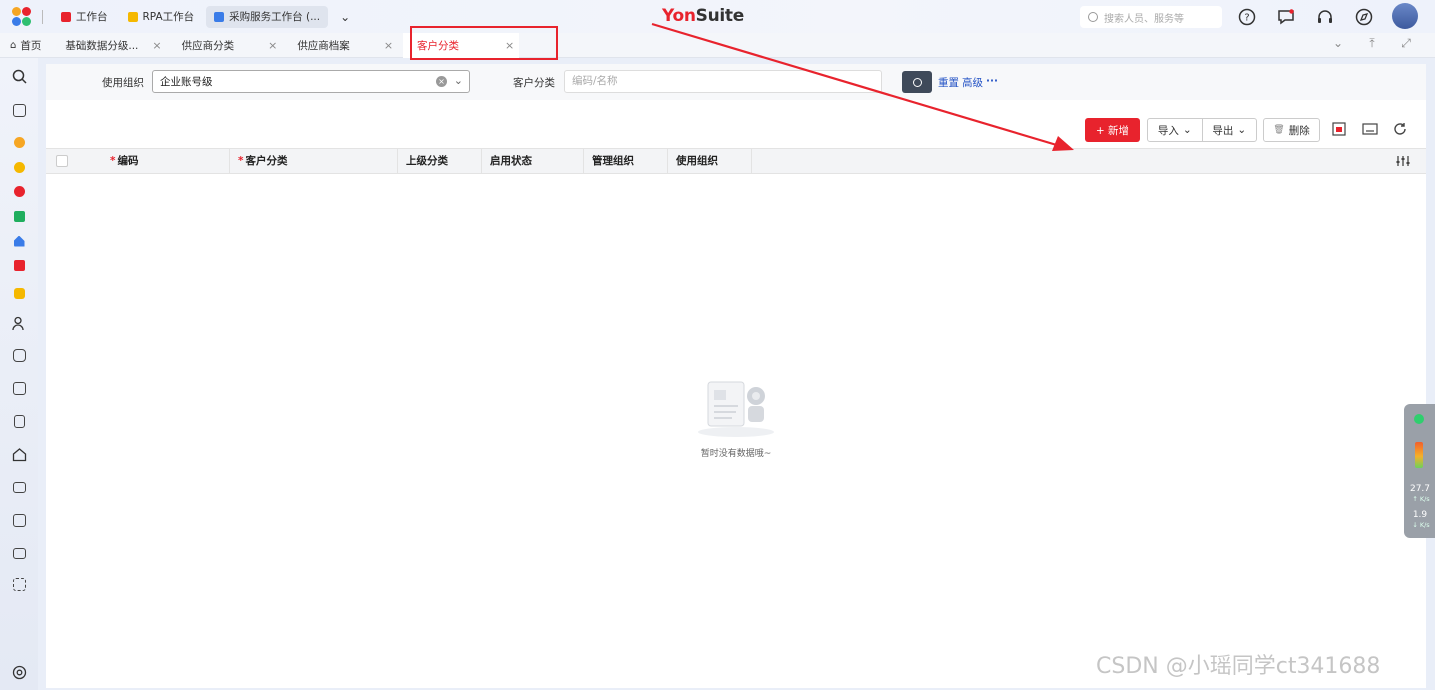 The width and height of the screenshot is (1435, 690). Describe the element at coordinates (42, 16) in the screenshot. I see `divider` at that location.